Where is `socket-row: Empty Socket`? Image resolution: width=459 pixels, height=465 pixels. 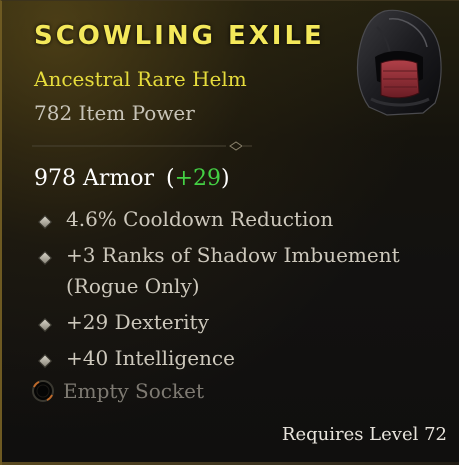 socket-row: Empty Socket is located at coordinates (117, 391).